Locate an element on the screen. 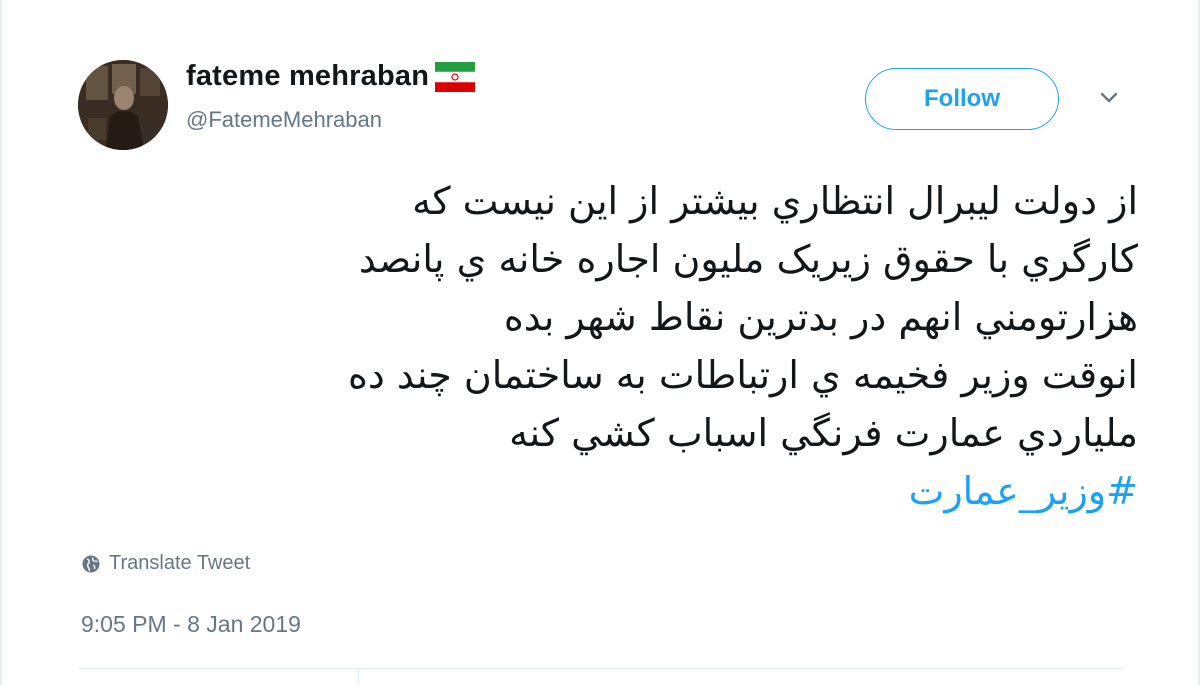  tweet-line: هزارتومني انهم در بدترین نقاط شهر بده is located at coordinates (820, 317).